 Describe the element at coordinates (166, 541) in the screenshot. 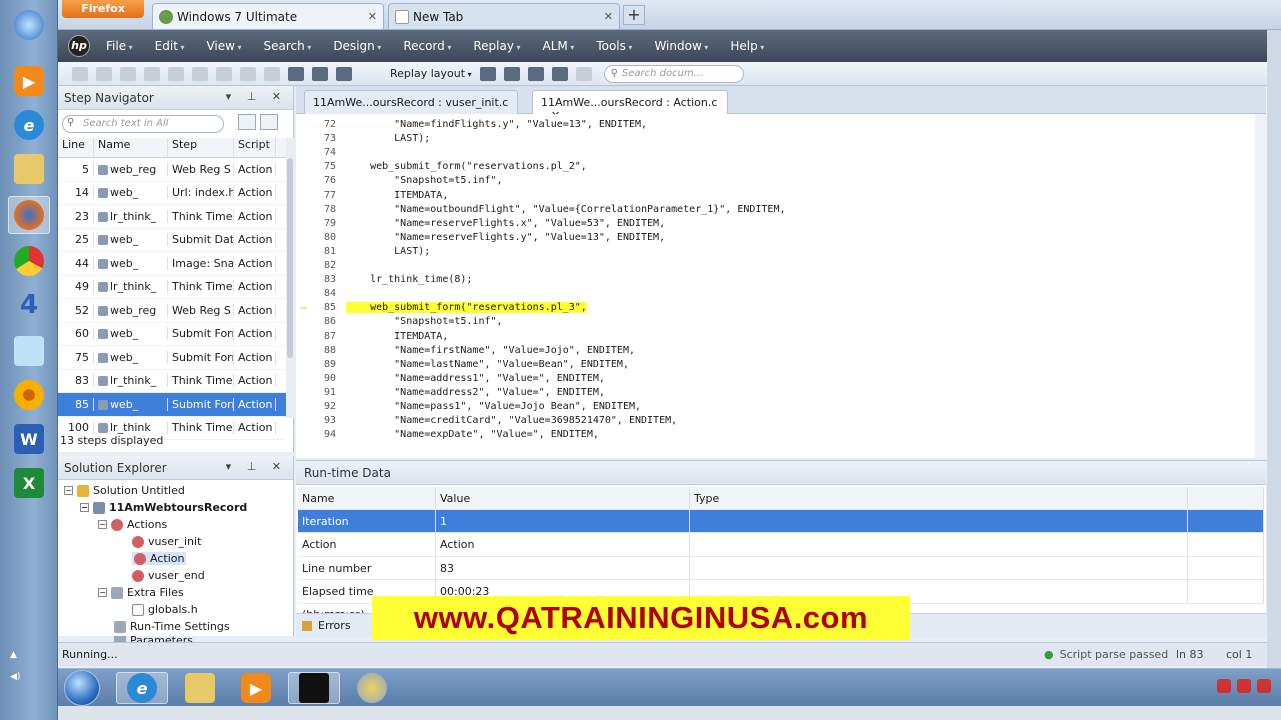

I see `tree-vuser-init: vuser_init` at that location.